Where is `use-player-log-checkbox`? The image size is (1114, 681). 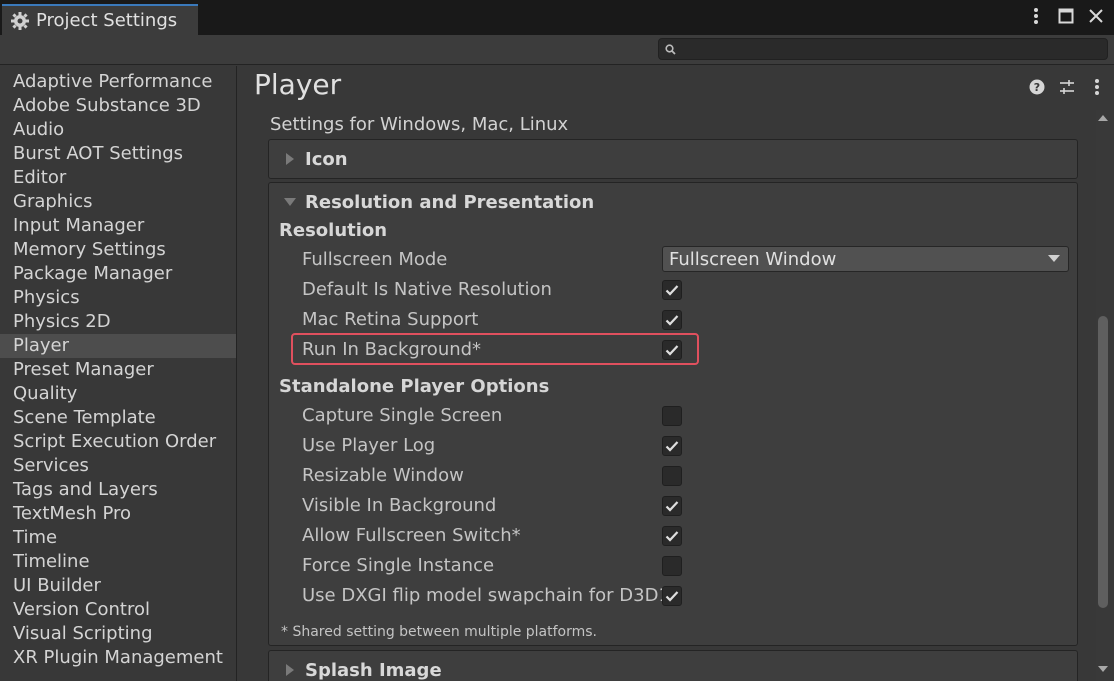 use-player-log-checkbox is located at coordinates (672, 446).